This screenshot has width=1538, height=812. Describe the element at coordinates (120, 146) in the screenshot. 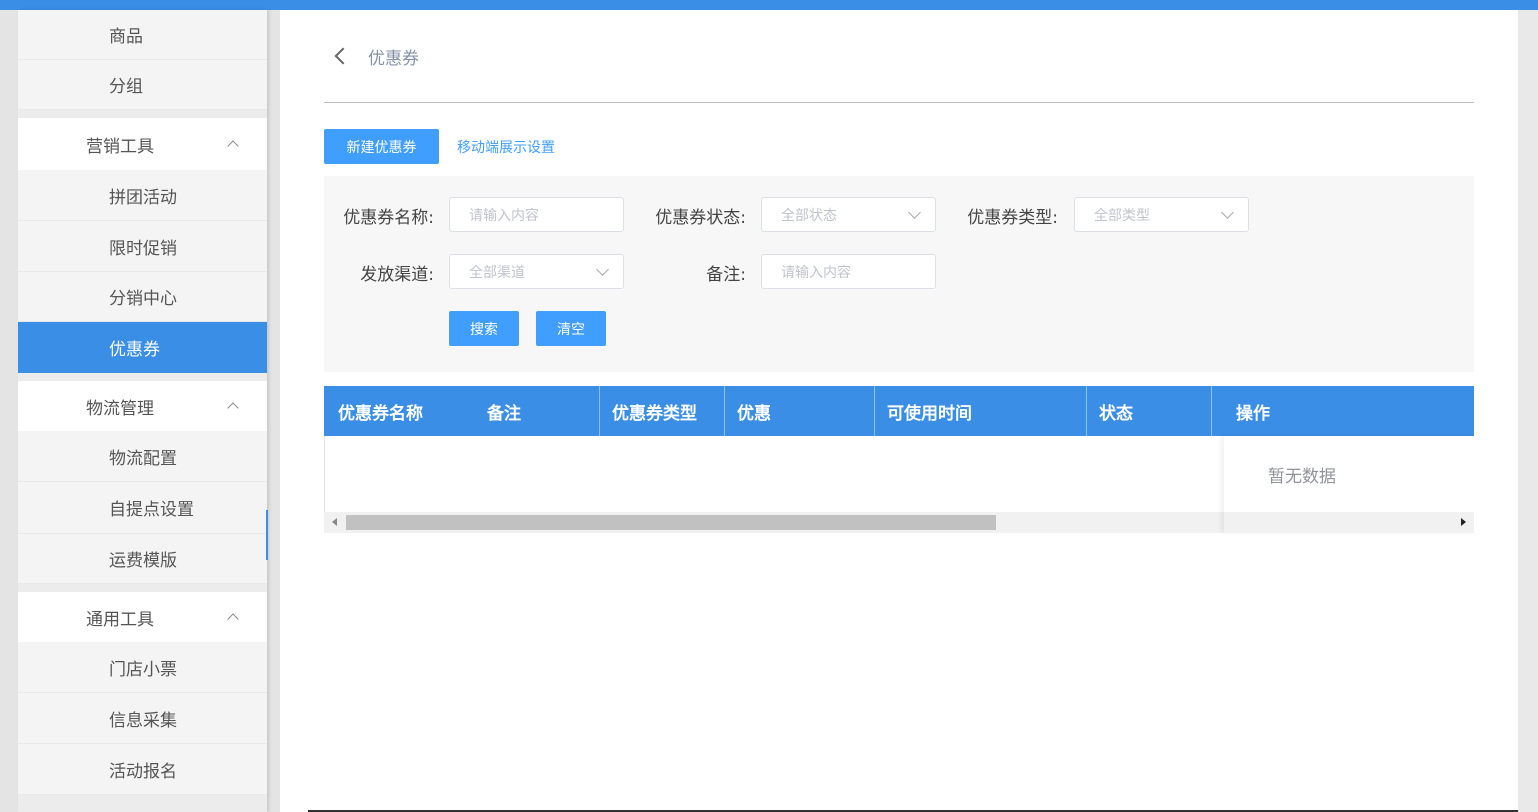

I see `sidebar-group-label: 营销工具` at that location.